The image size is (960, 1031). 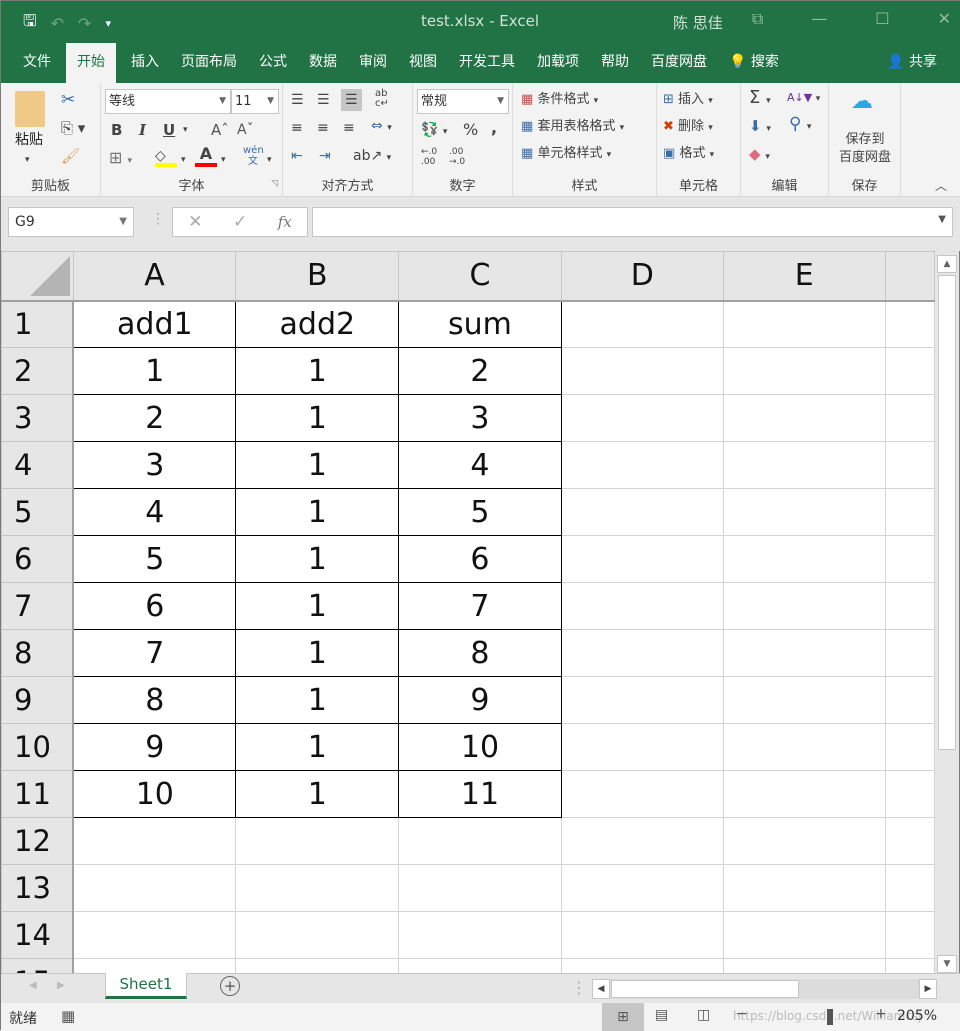 What do you see at coordinates (865, 149) in the screenshot?
I see `save-to-baidu-button: 保存到 百度网盘` at bounding box center [865, 149].